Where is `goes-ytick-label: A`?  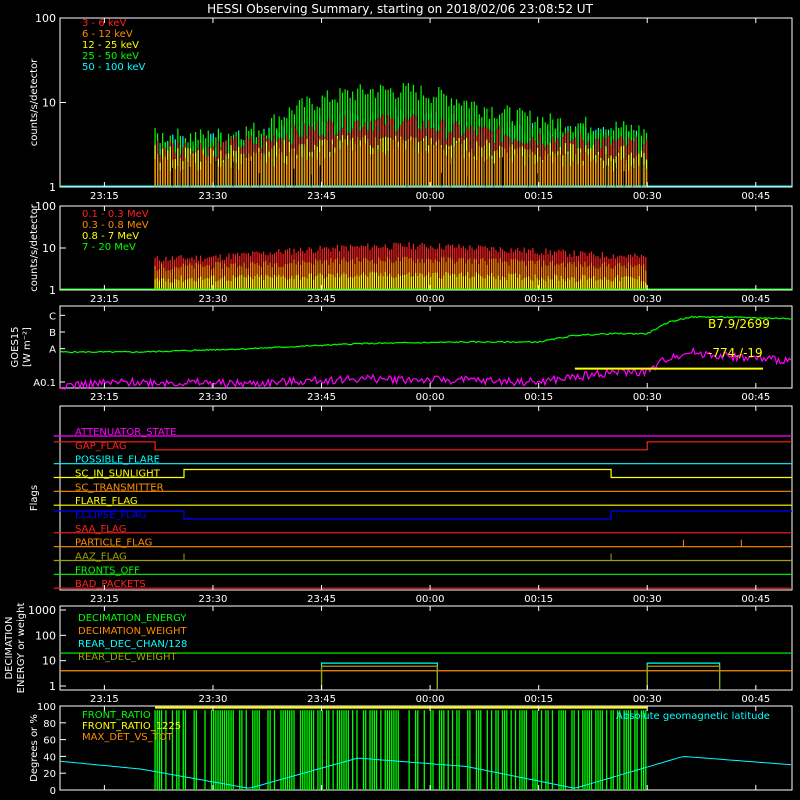
goes-ytick-label: A is located at coordinates (52, 350).